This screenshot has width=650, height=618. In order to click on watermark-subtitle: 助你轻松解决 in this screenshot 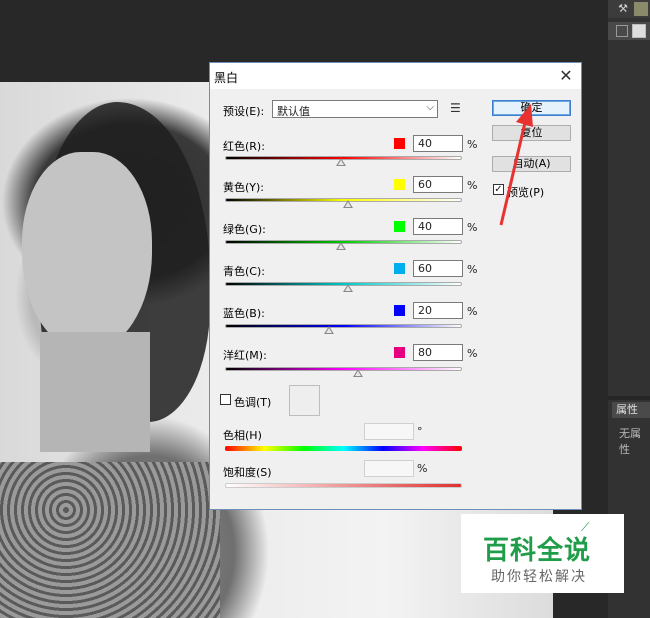, I will do `click(539, 577)`.